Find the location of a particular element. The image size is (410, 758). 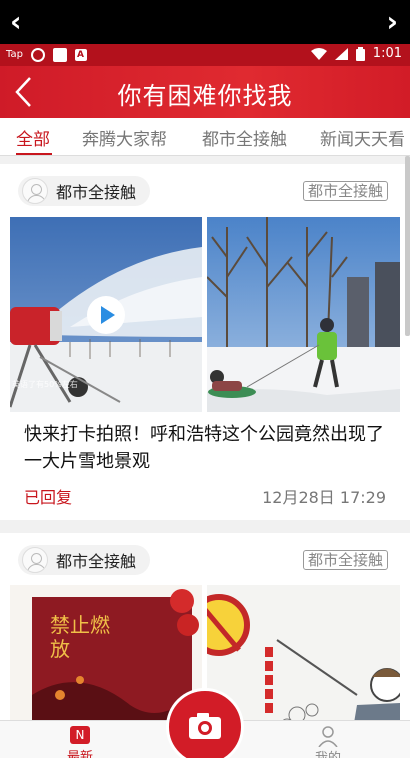

play-icon is located at coordinates (106, 315).